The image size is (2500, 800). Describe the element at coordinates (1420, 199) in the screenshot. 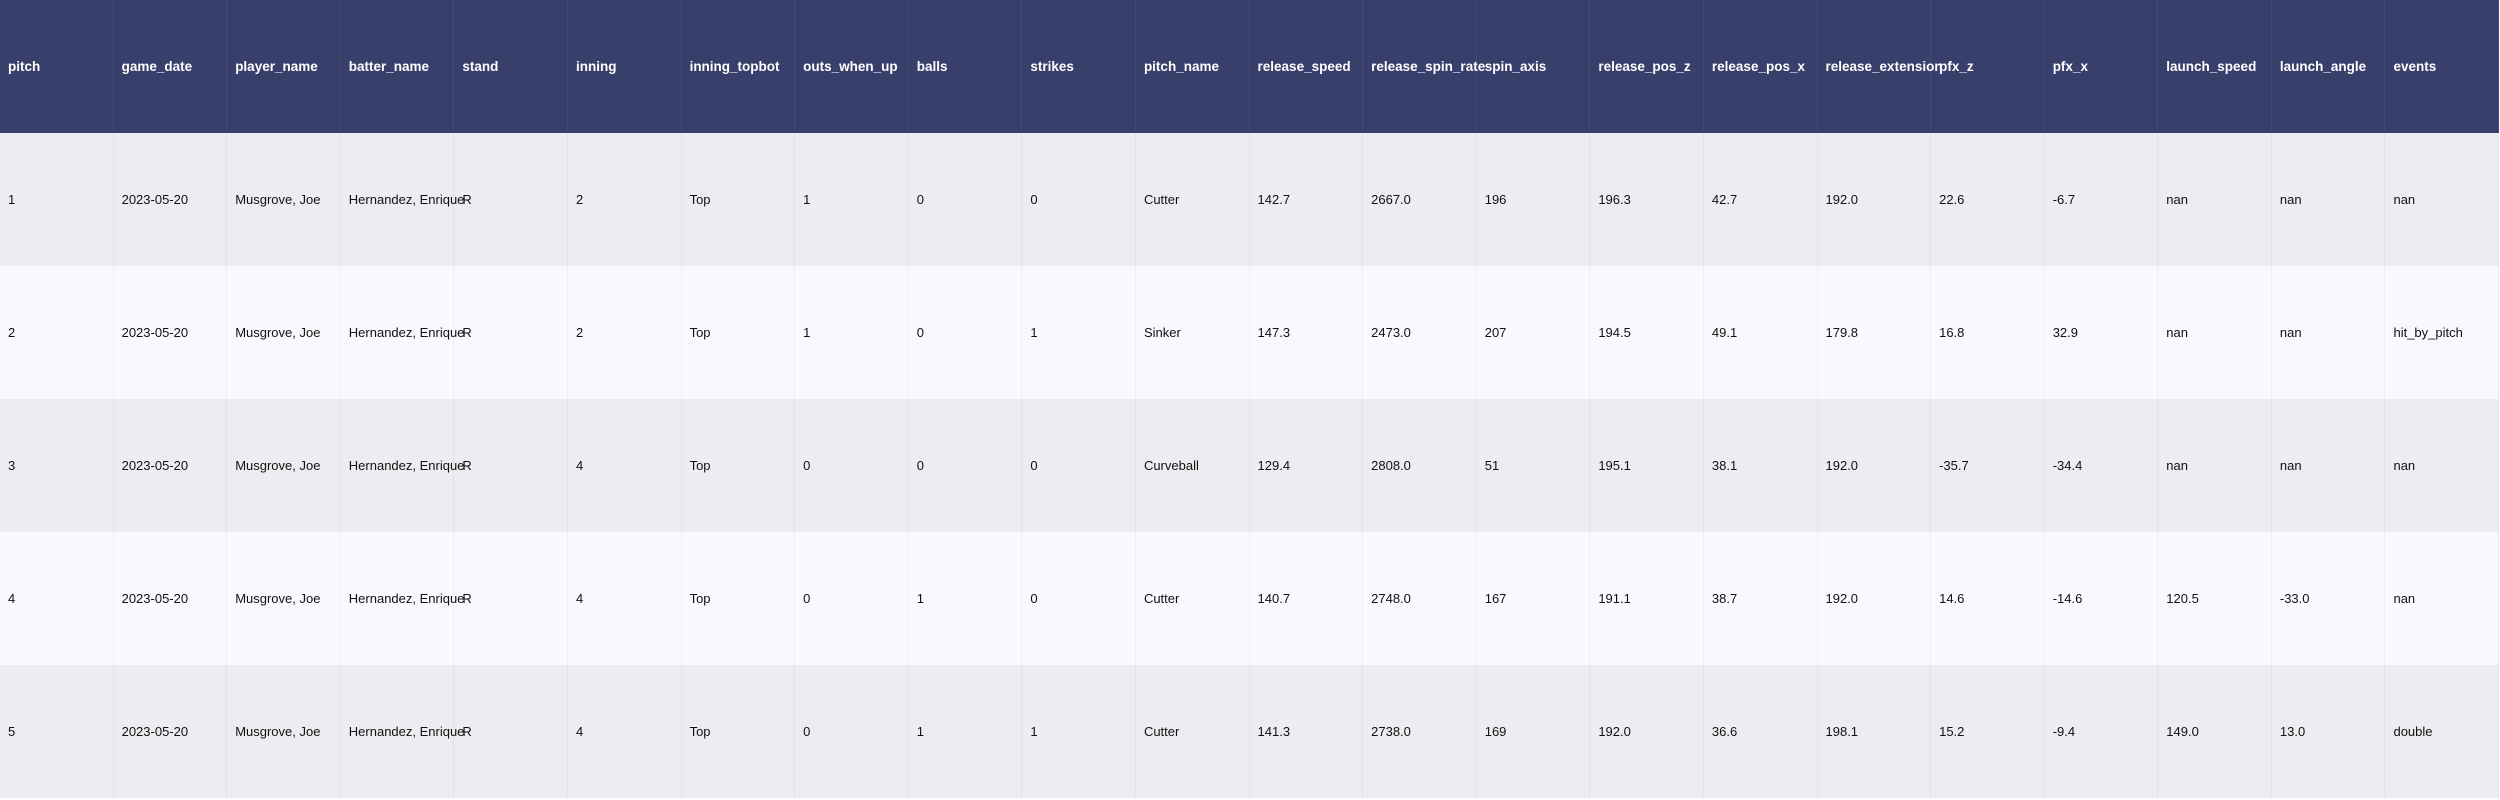

I see `table-cell-release-spin-rate: 2667.0` at that location.